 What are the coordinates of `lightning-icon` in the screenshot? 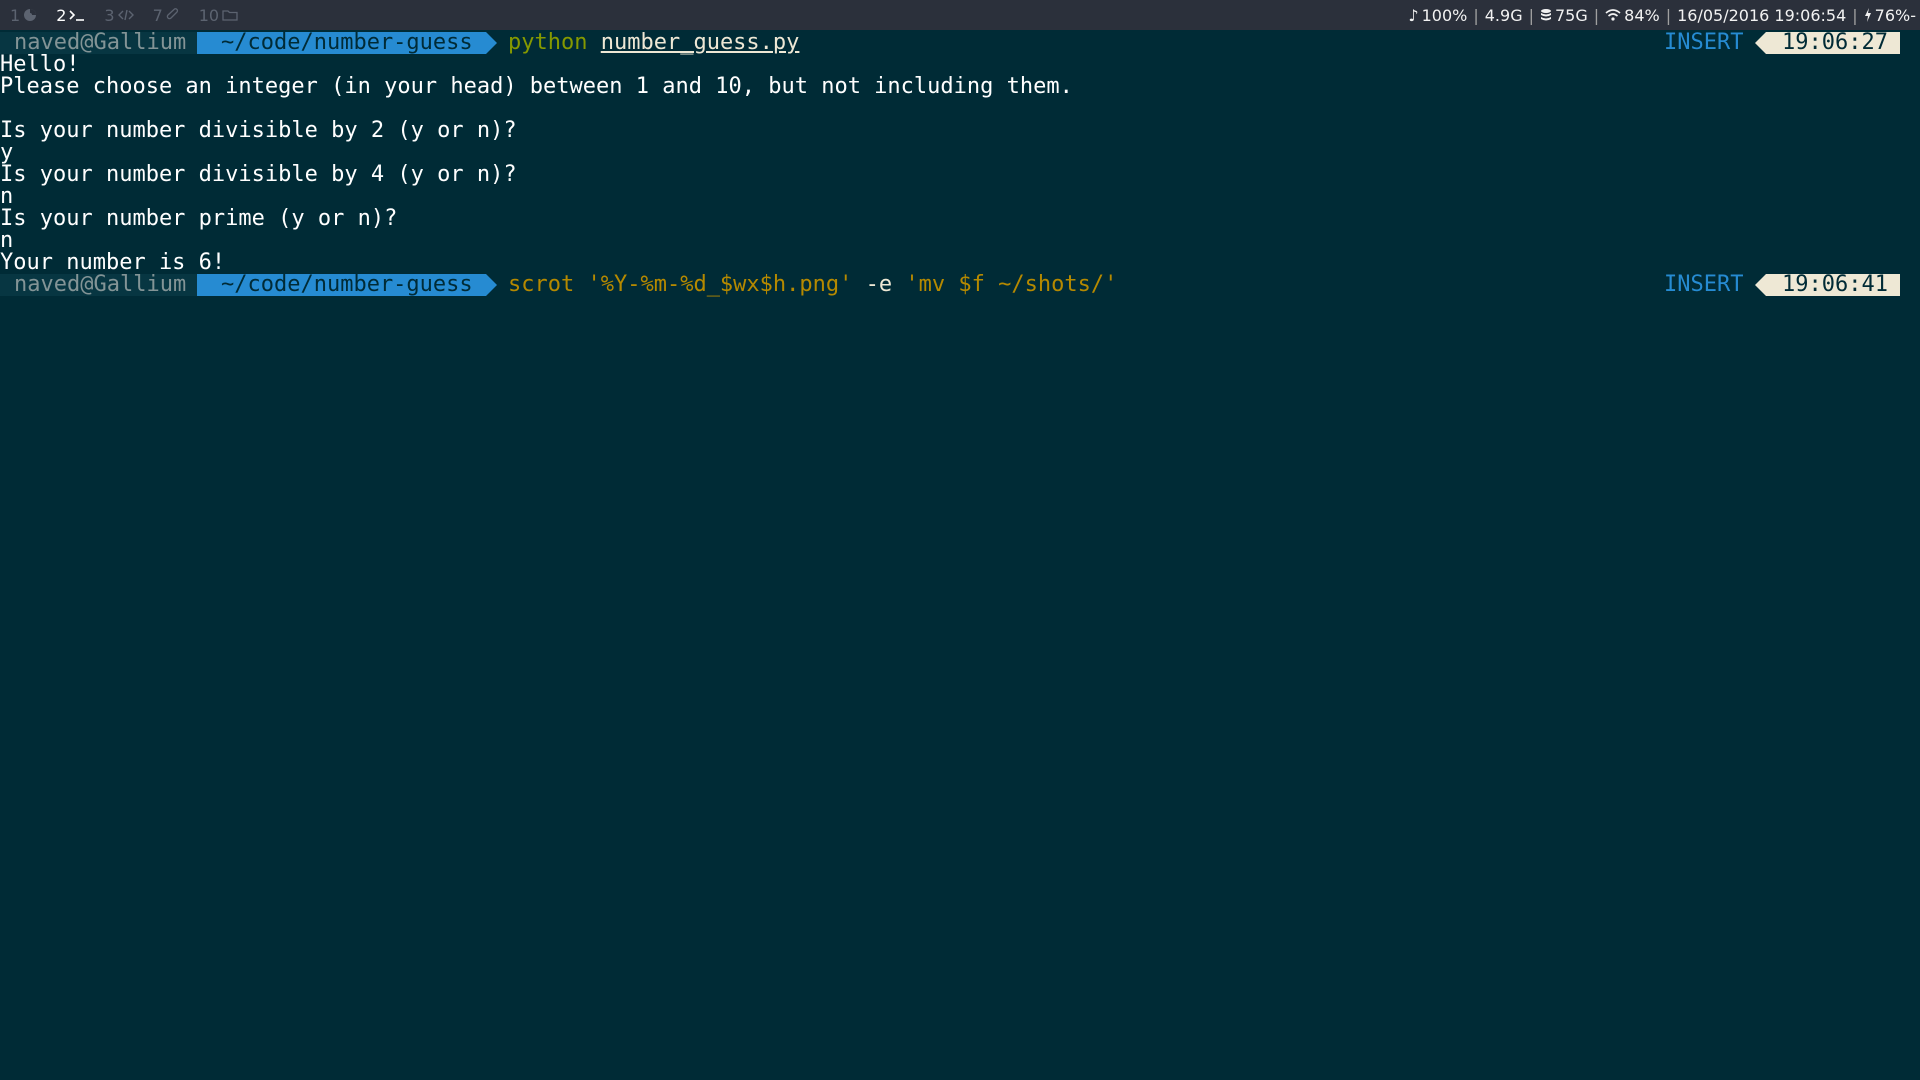 It's located at (1869, 15).